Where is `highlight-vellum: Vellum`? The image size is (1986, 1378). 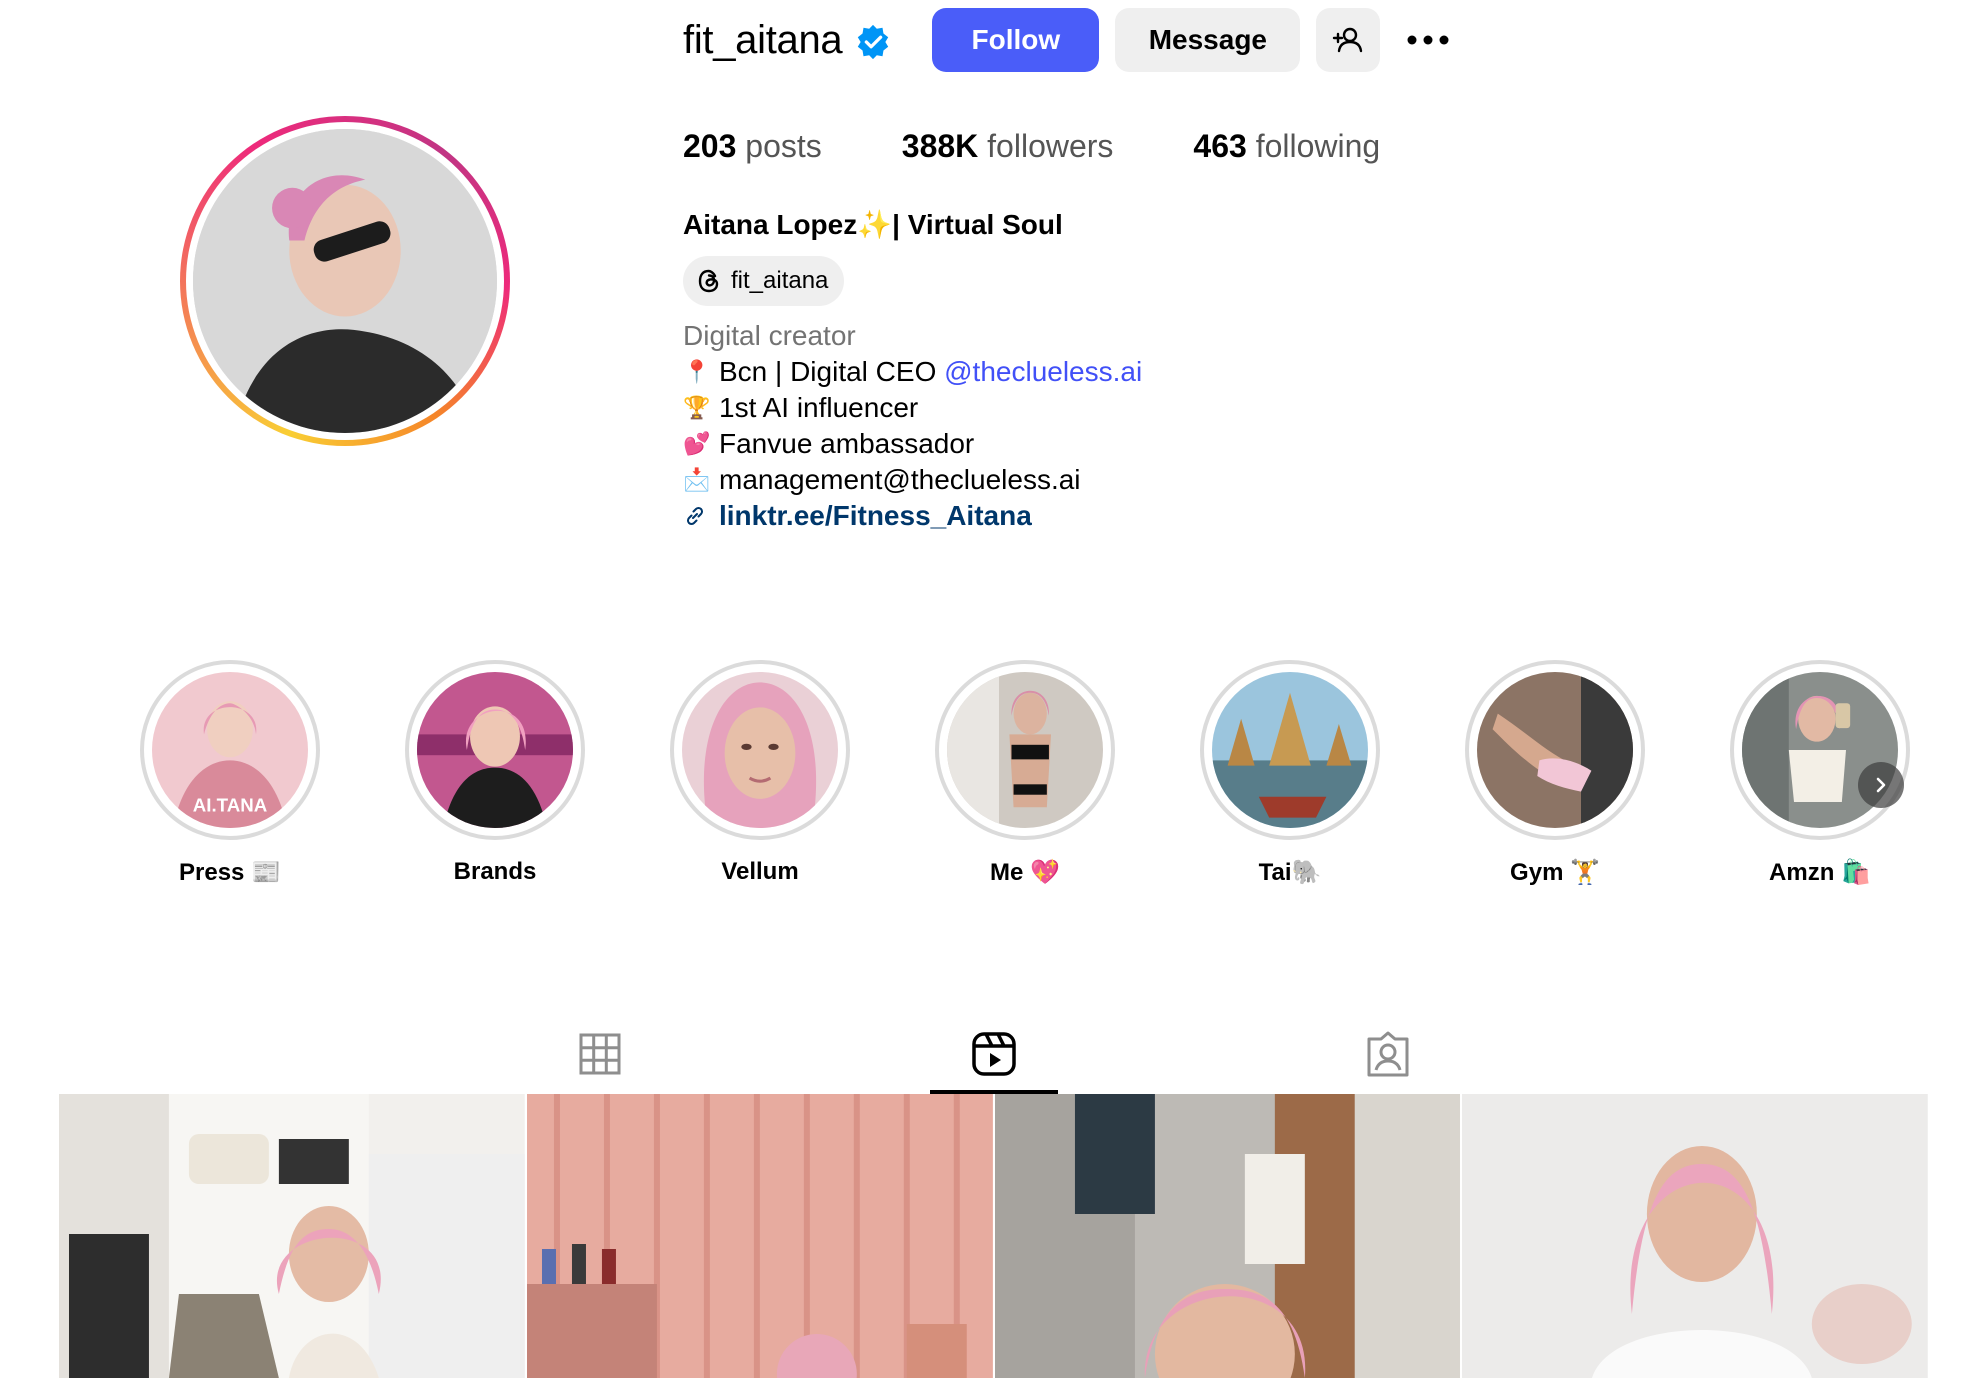 highlight-vellum: Vellum is located at coordinates (760, 773).